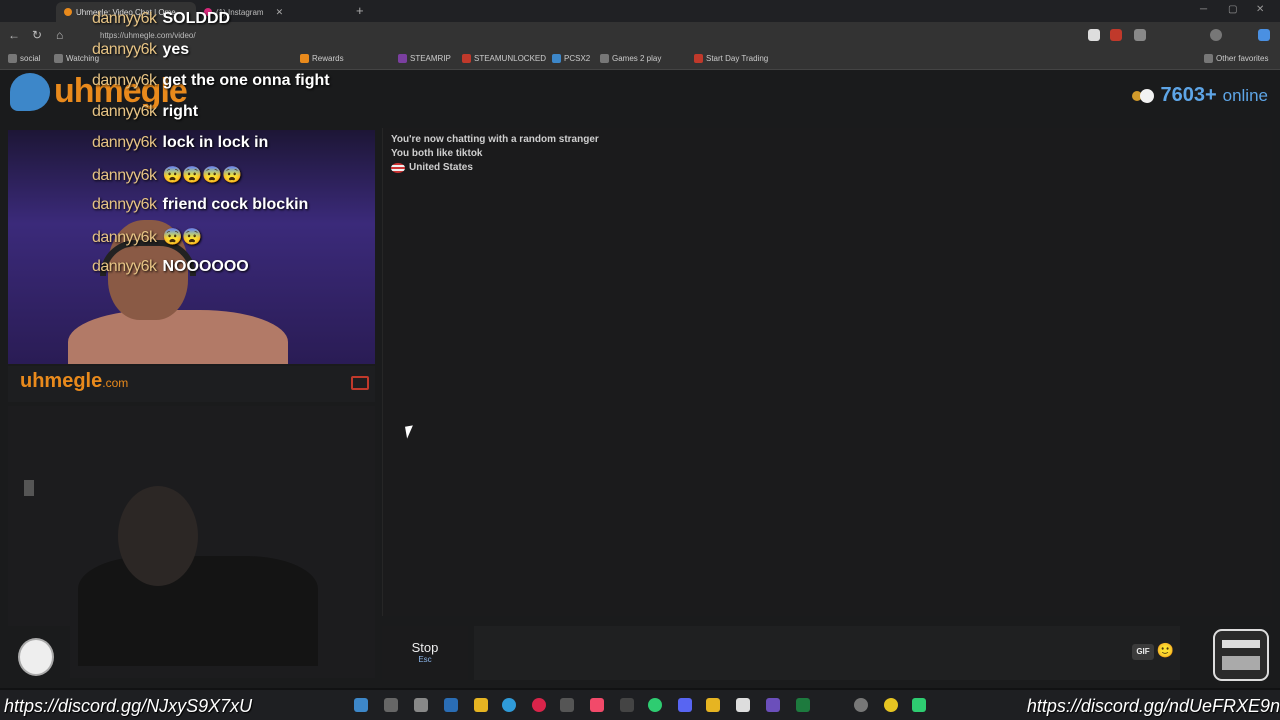 This screenshot has height=720, width=1280. I want to click on new-tab-icon: +, so click(360, 10).